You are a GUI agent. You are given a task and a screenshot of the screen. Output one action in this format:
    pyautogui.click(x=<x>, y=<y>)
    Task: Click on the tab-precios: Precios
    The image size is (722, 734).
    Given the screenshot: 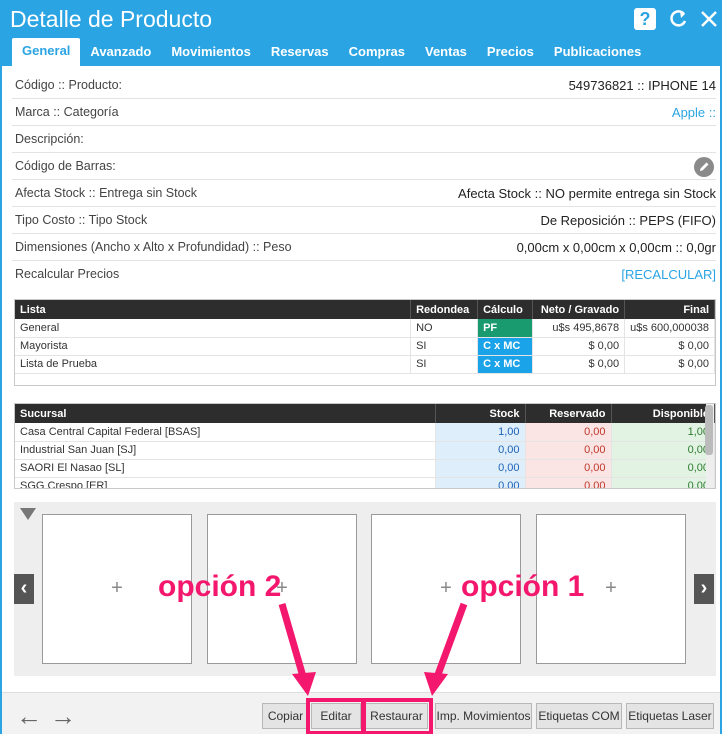 What is the action you would take?
    pyautogui.click(x=510, y=53)
    